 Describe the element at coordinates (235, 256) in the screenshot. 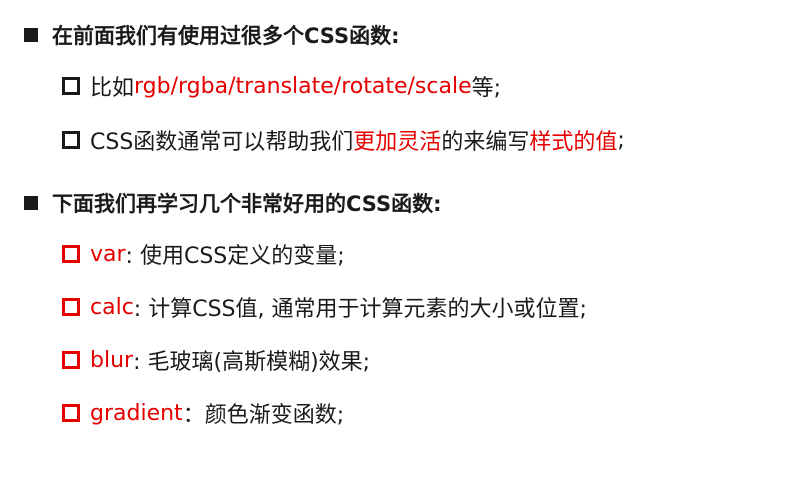

I see `function-desc: : 使用CSS定义的变量;` at that location.